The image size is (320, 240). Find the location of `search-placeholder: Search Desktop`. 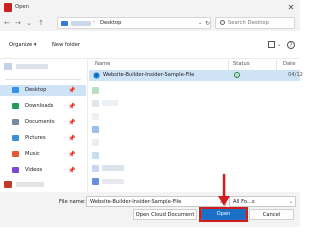

search-placeholder: Search Desktop is located at coordinates (248, 23).